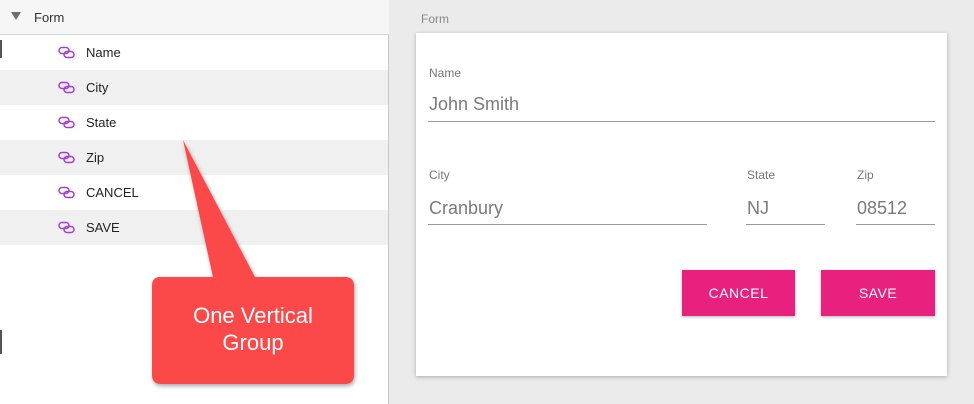  I want to click on name-field: John Smith, so click(474, 104).